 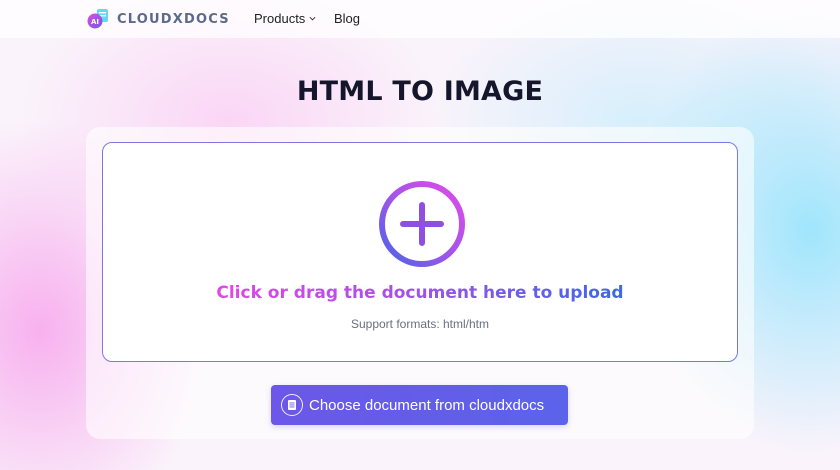 I want to click on brand-name: CLOUDXDOCS, so click(x=173, y=19).